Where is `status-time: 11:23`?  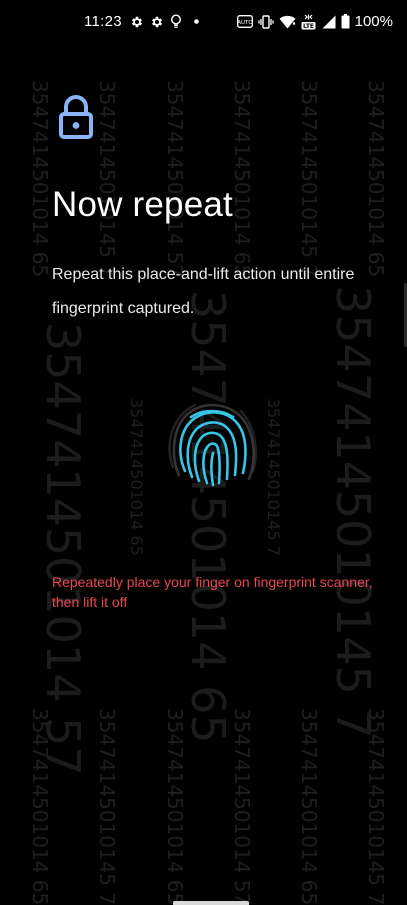 status-time: 11:23 is located at coordinates (103, 21).